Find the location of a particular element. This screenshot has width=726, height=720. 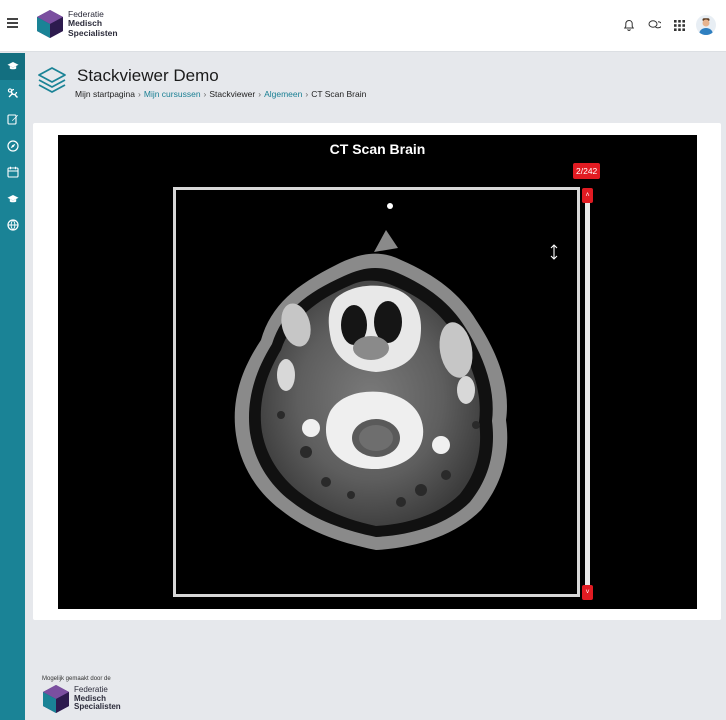

brand-line3: Specialisten is located at coordinates (93, 32).